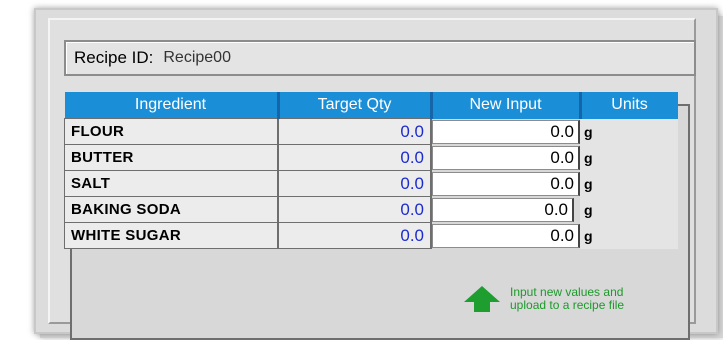 The width and height of the screenshot is (723, 340). I want to click on ingredient-name: BUTTER, so click(171, 157).